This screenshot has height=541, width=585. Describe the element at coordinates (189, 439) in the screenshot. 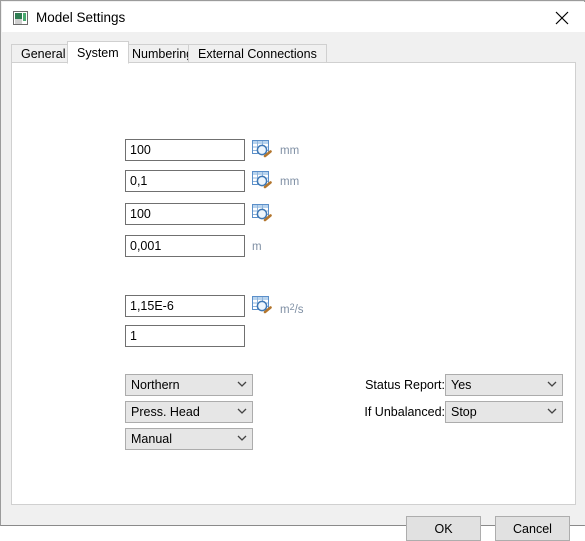

I see `combo-elevation-update: Manual` at that location.